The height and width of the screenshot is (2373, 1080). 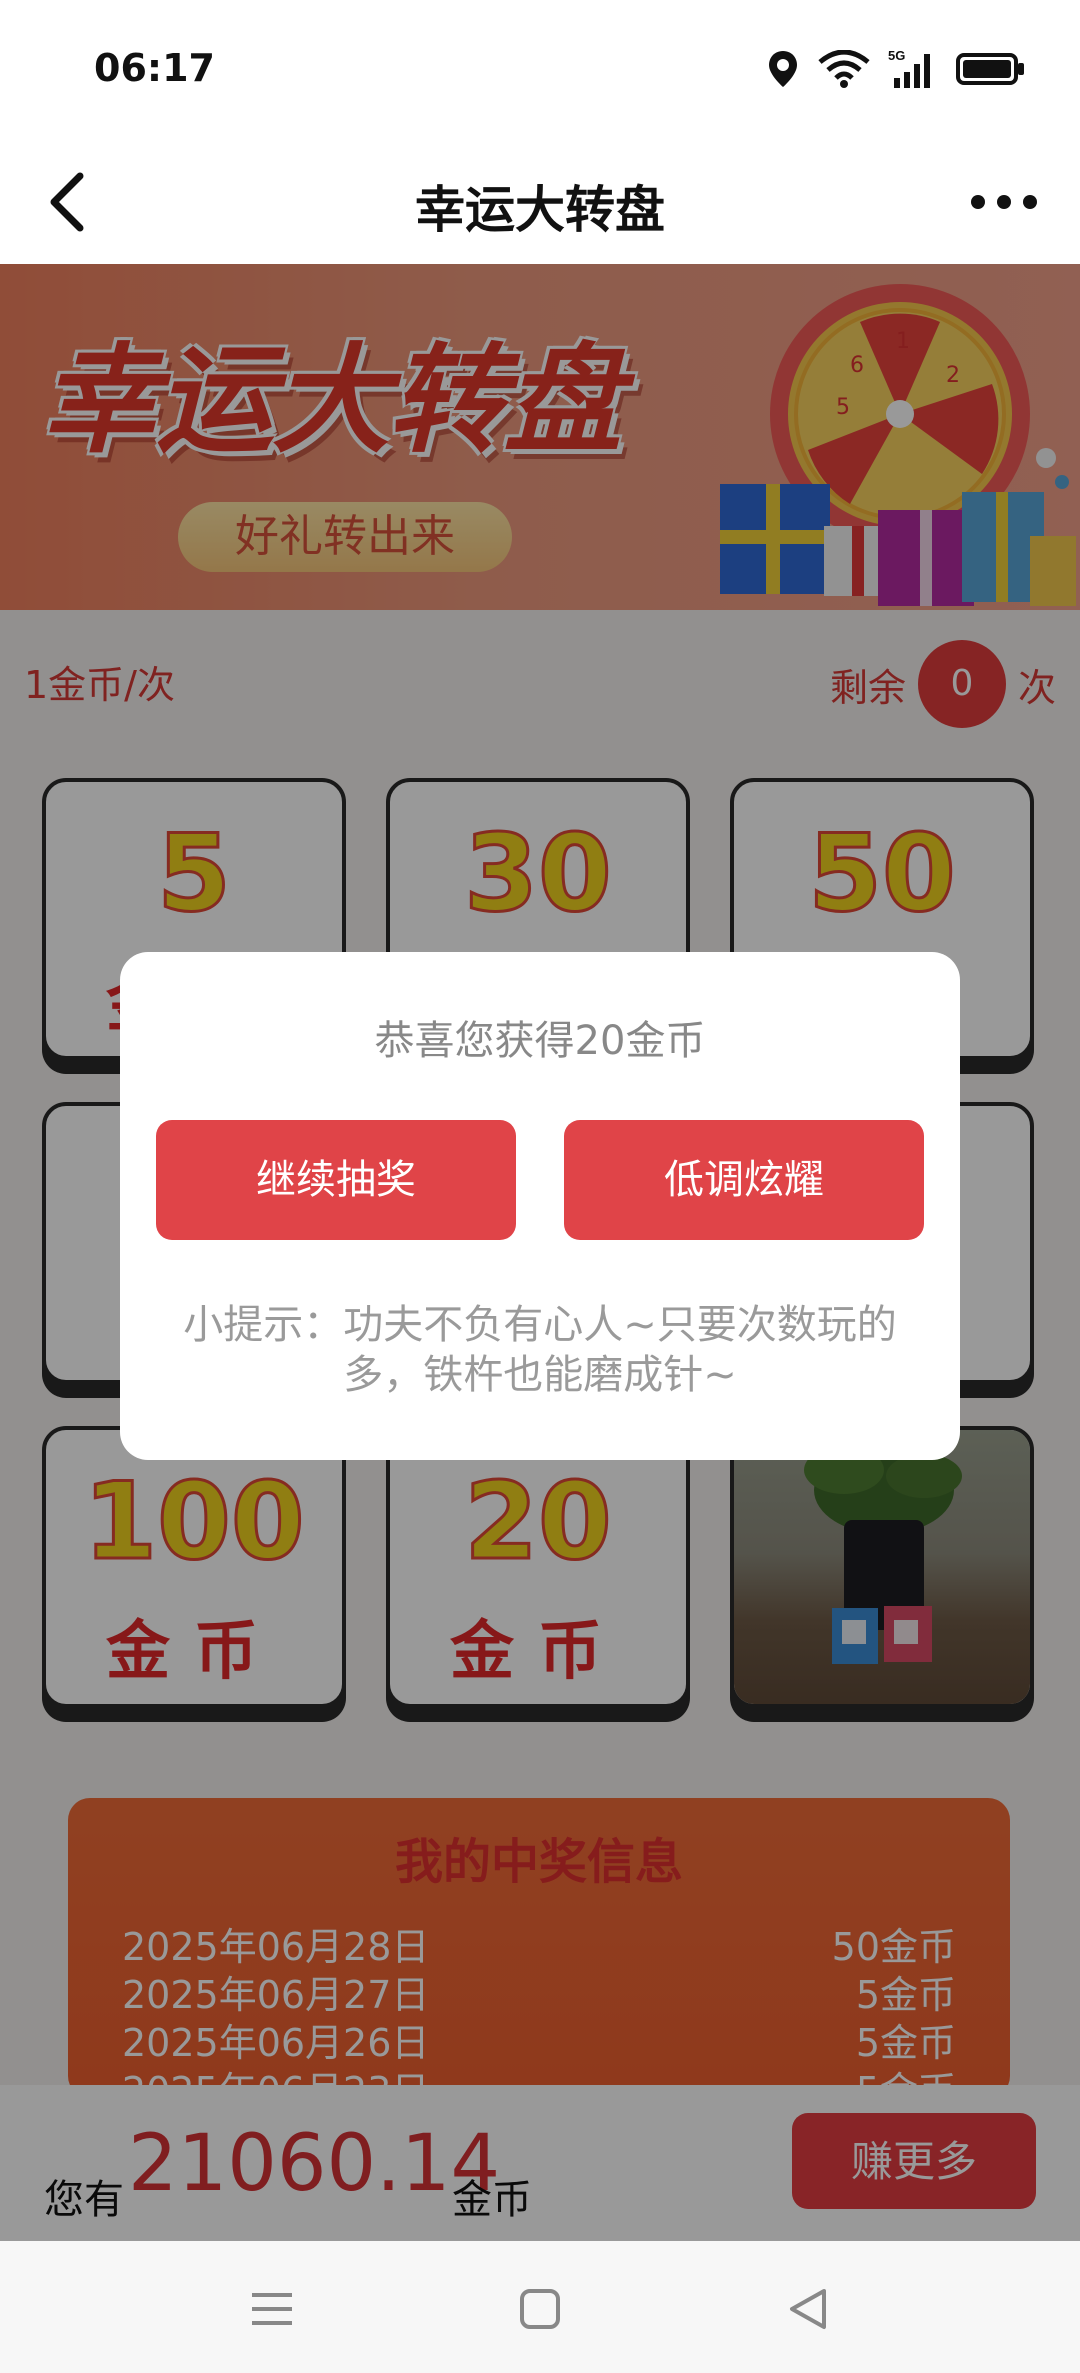 I want to click on status-time: 06:17, so click(x=154, y=68).